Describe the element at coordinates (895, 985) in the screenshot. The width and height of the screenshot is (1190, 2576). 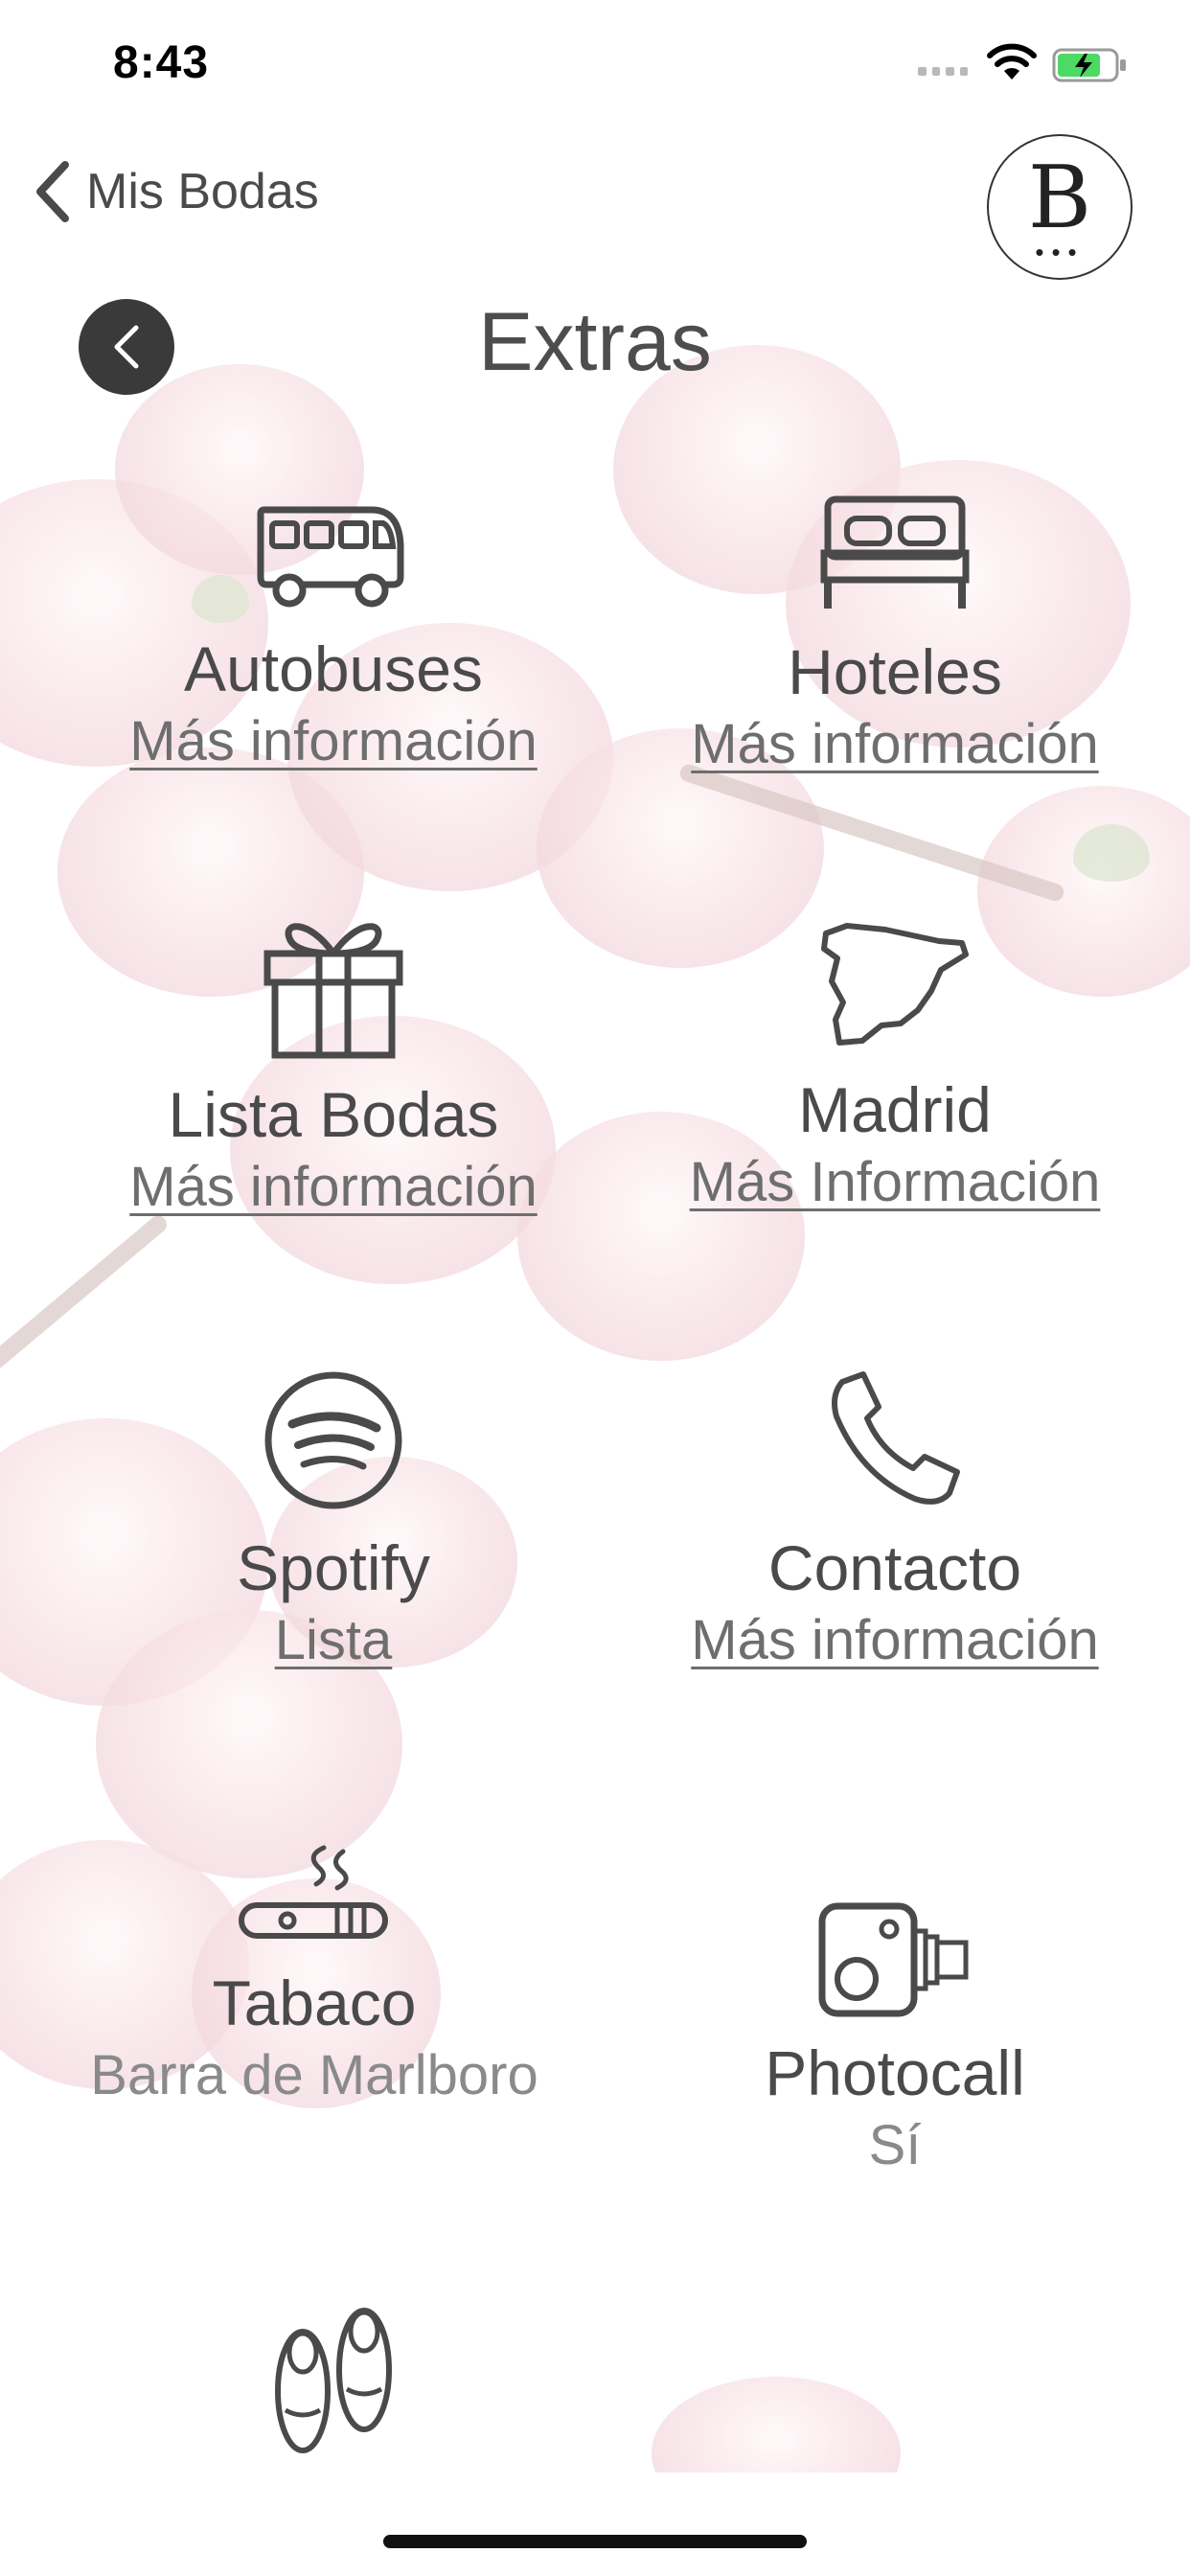
I see `spain-map-icon` at that location.